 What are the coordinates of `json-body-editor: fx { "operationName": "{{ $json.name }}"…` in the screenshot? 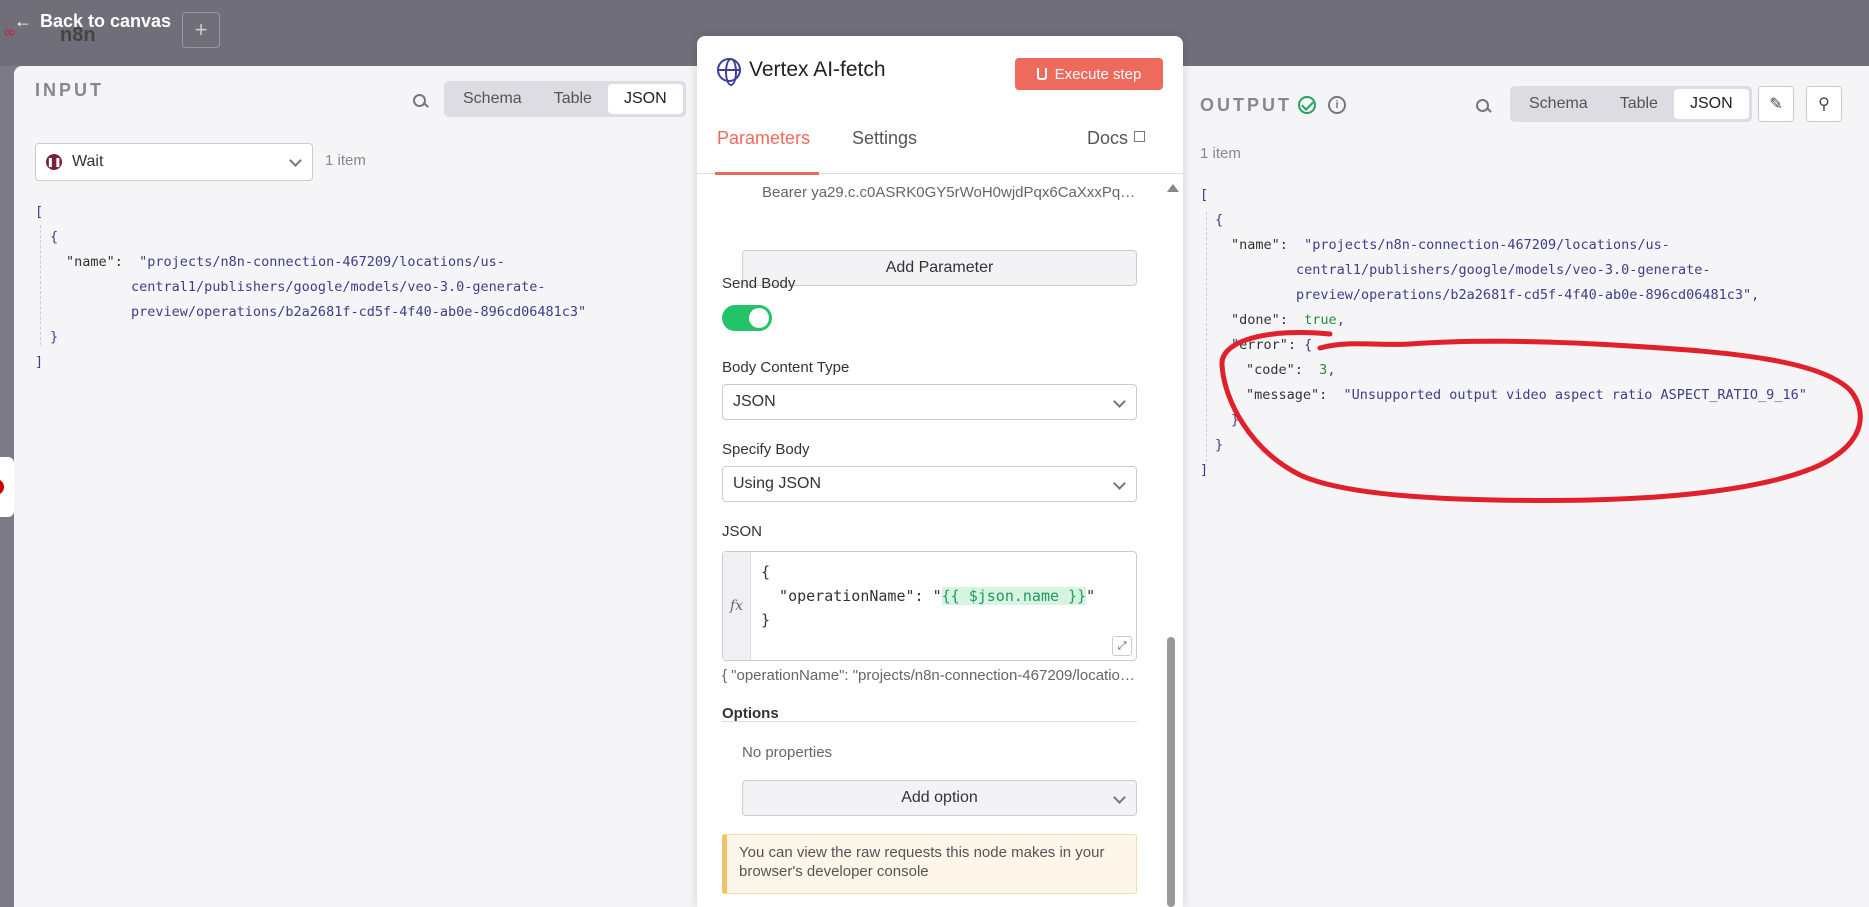 It's located at (929, 606).